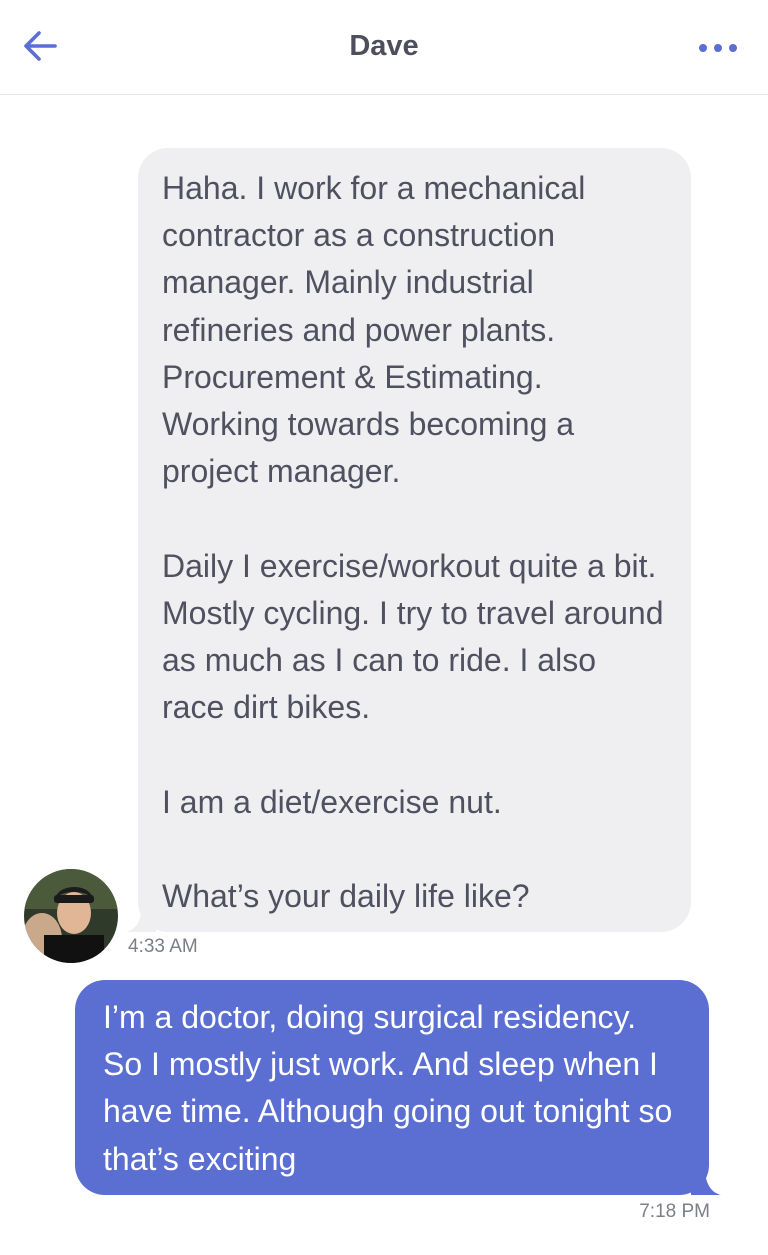  I want to click on message-timestamp: 4:33 AM, so click(163, 946).